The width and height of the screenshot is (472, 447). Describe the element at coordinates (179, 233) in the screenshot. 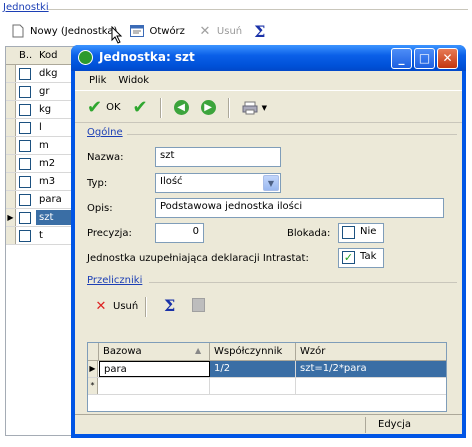

I see `precision-field: 0` at that location.